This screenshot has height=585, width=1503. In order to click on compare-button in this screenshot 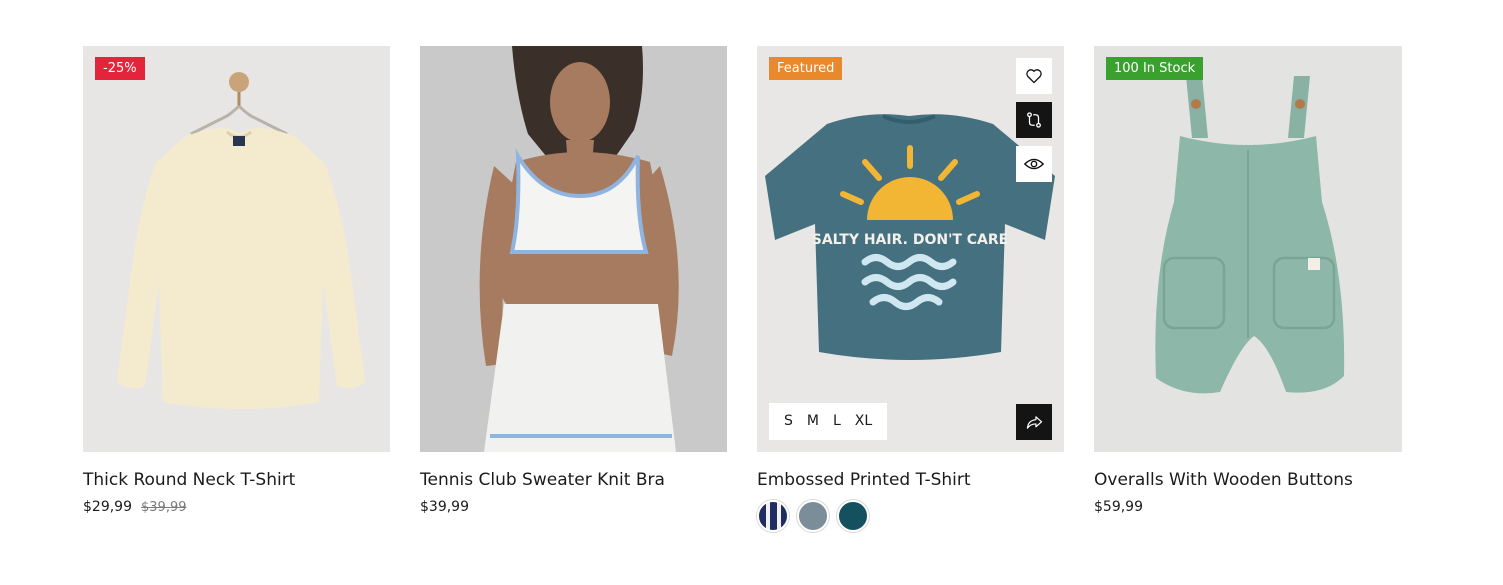, I will do `click(1034, 120)`.